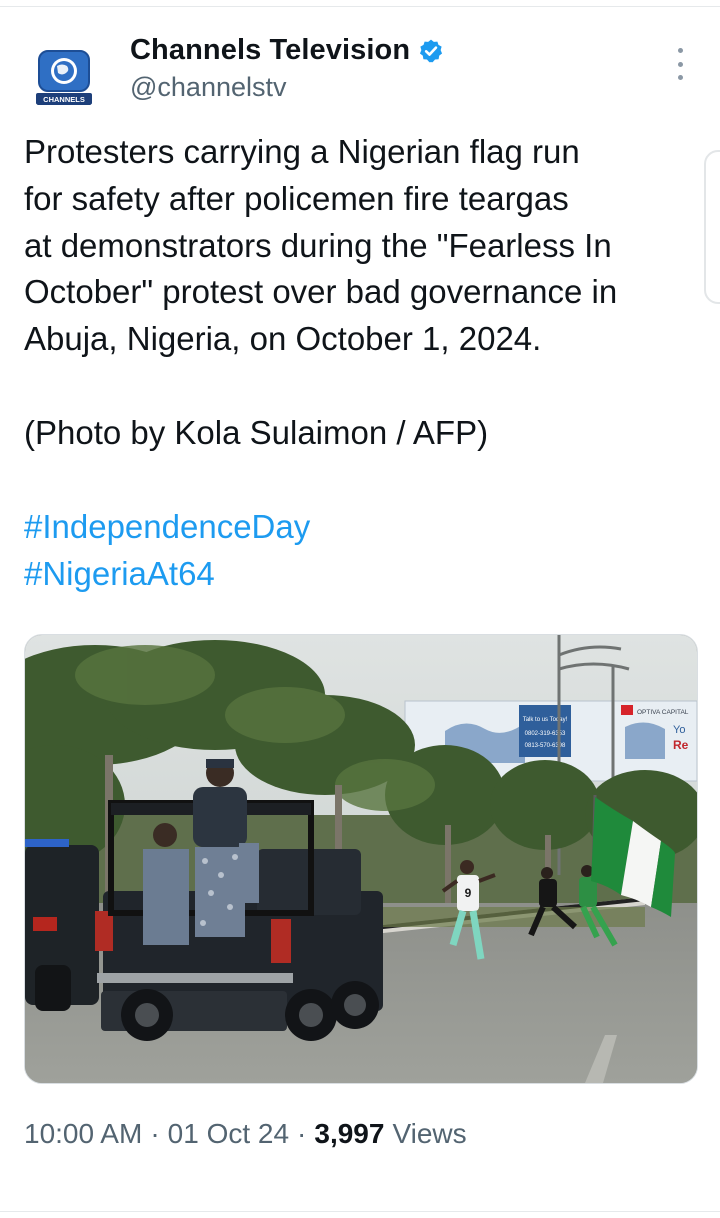 This screenshot has width=720, height=1218. I want to click on views-label: Views, so click(429, 1133).